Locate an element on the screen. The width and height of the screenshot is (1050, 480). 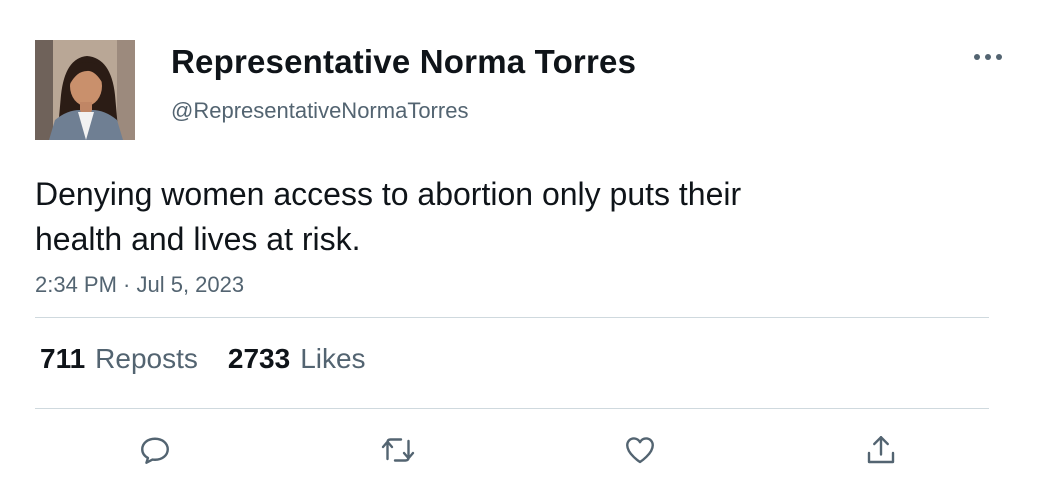
reposts-stat: 711 Reposts is located at coordinates (119, 359).